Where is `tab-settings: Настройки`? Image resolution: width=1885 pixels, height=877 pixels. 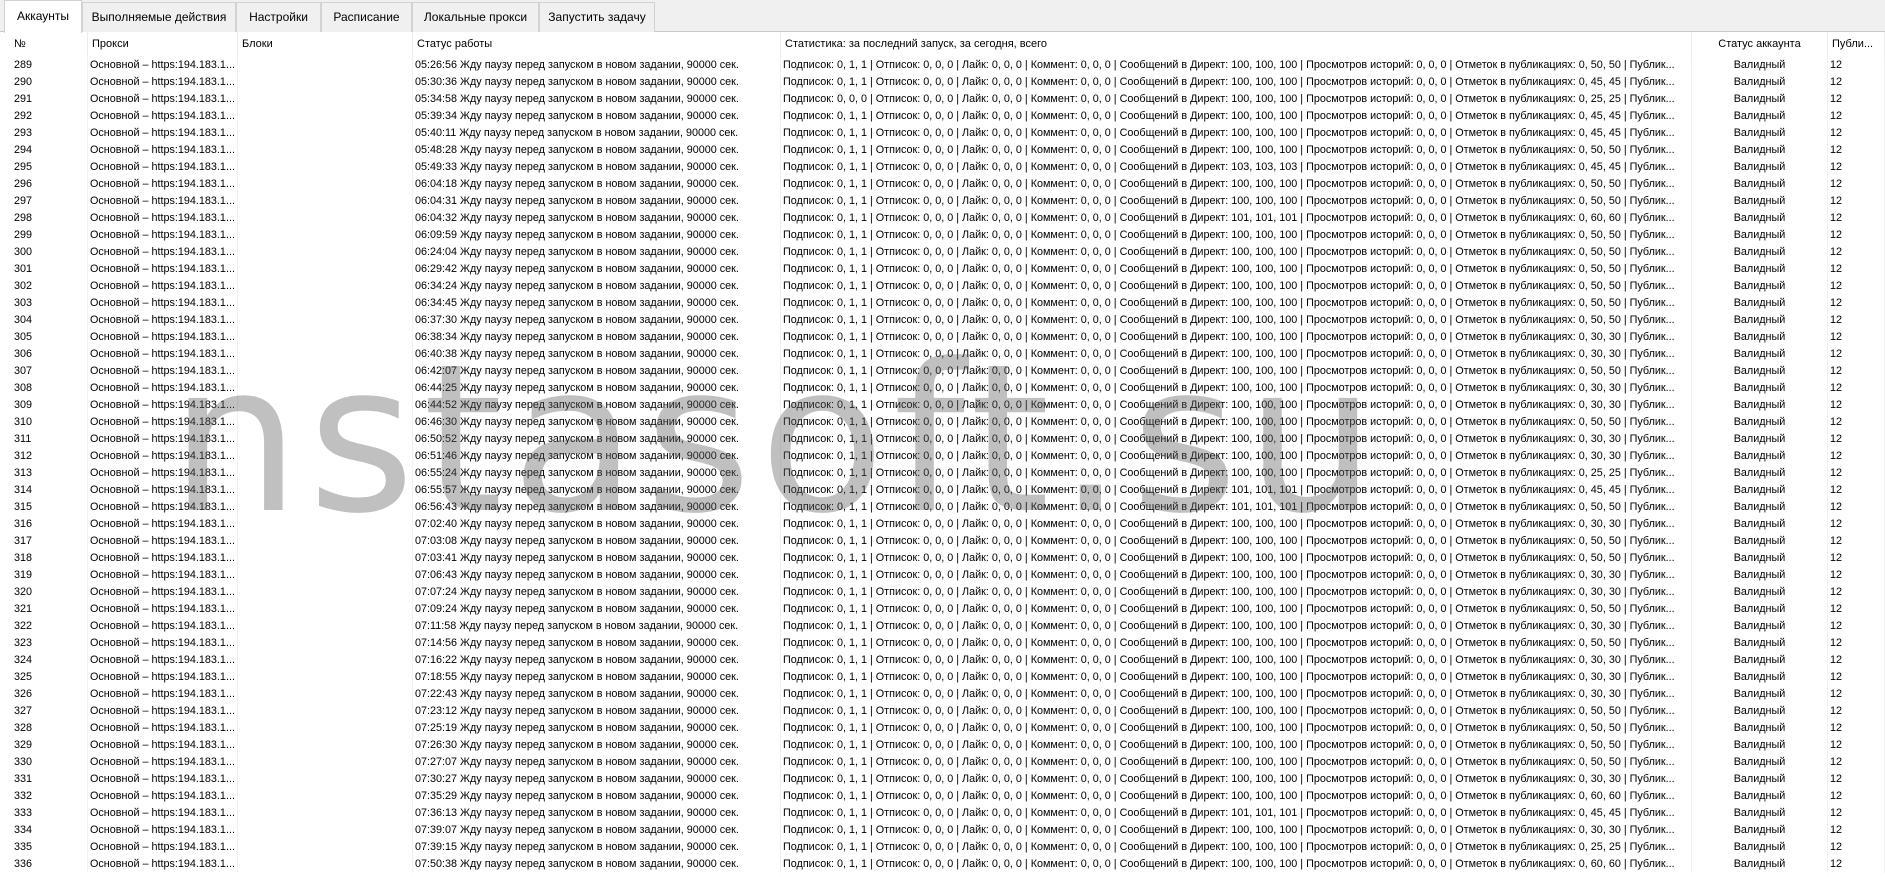 tab-settings: Настройки is located at coordinates (278, 17).